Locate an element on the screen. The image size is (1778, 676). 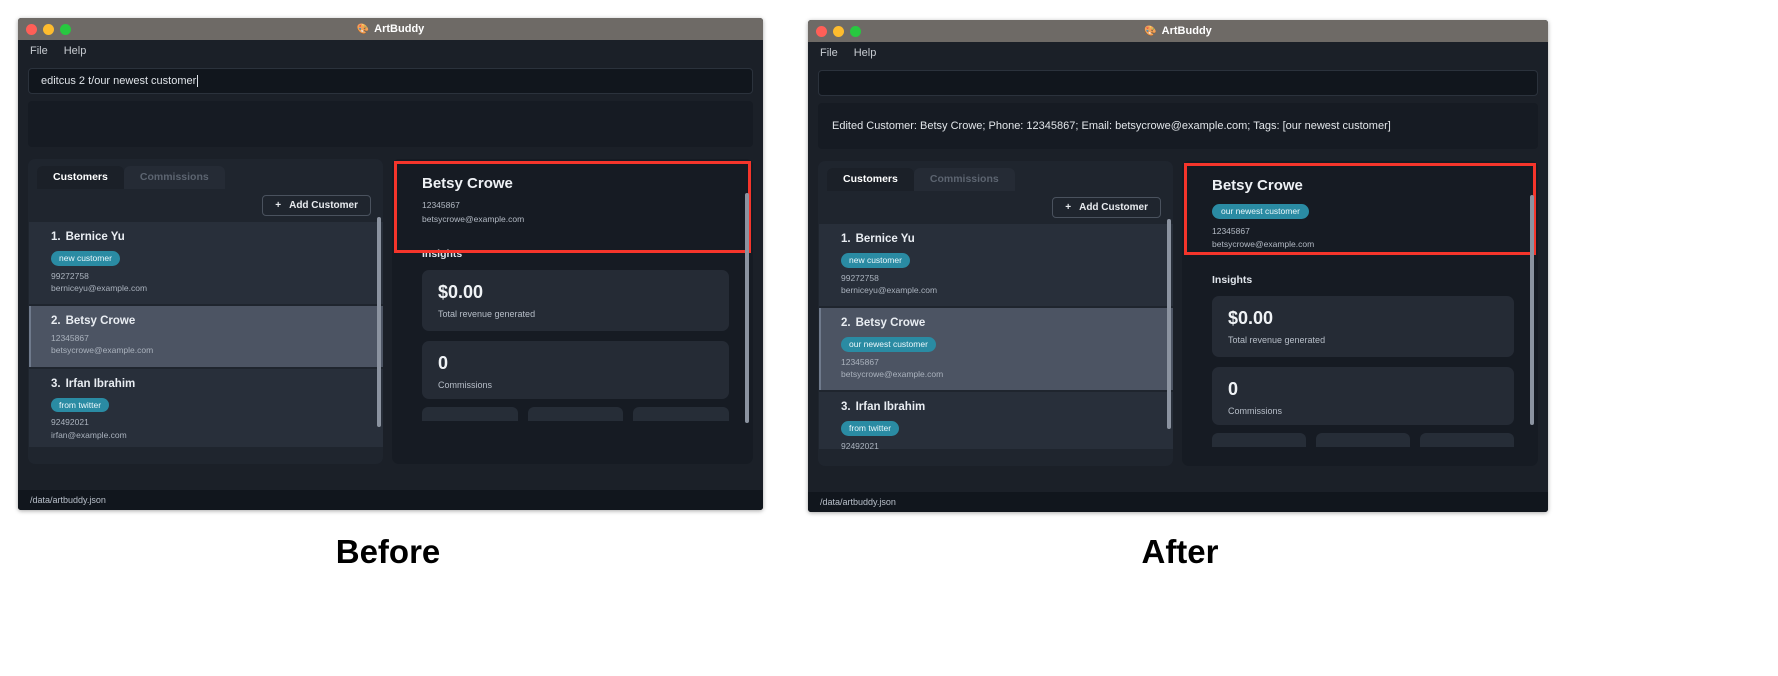
insight-value: $0.00 is located at coordinates (1251, 317).